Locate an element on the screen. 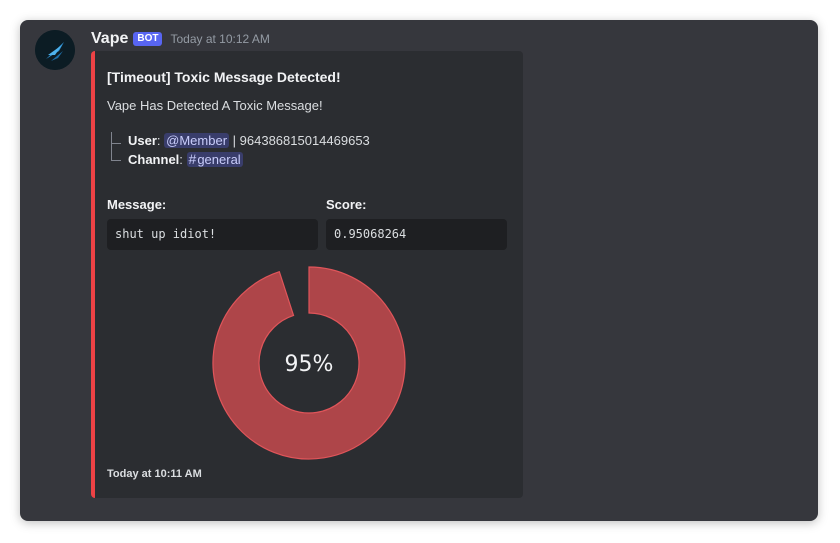 The image size is (840, 543). gauge-percentage: 95% is located at coordinates (309, 364).